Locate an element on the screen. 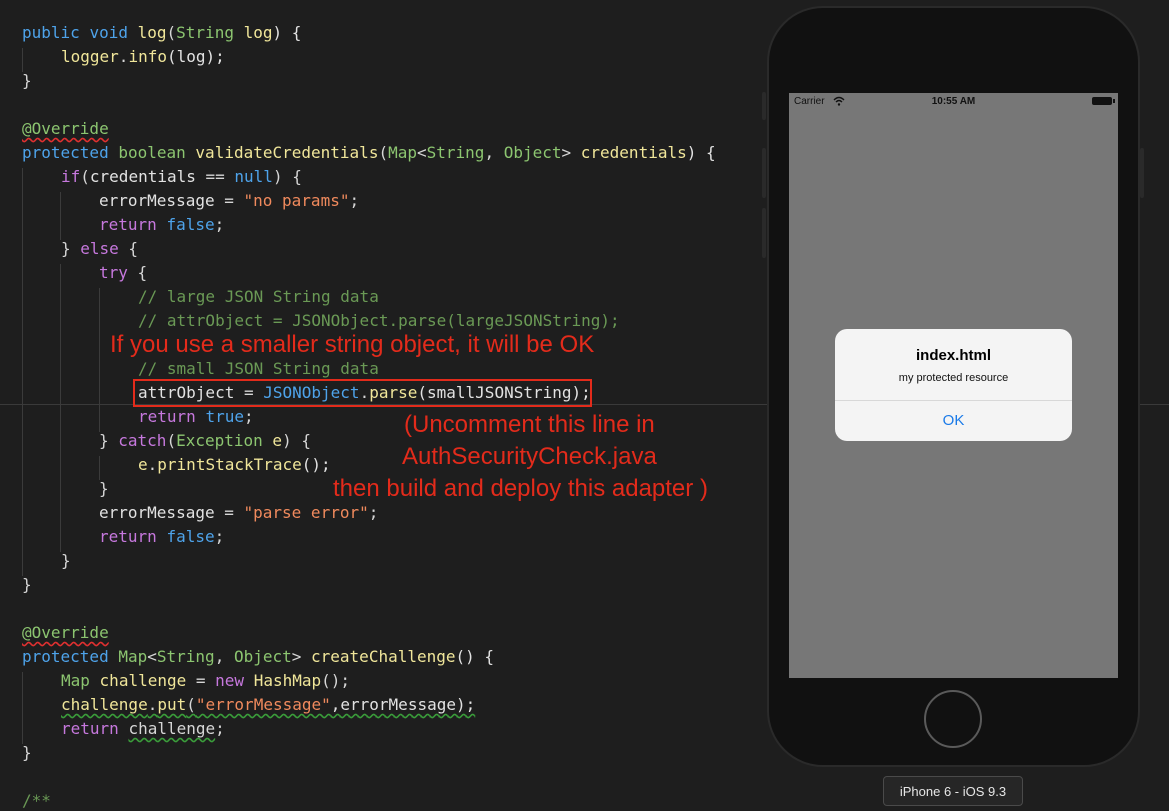 This screenshot has height=811, width=1169. code-line-12: // large JSON String data is located at coordinates (258, 296).